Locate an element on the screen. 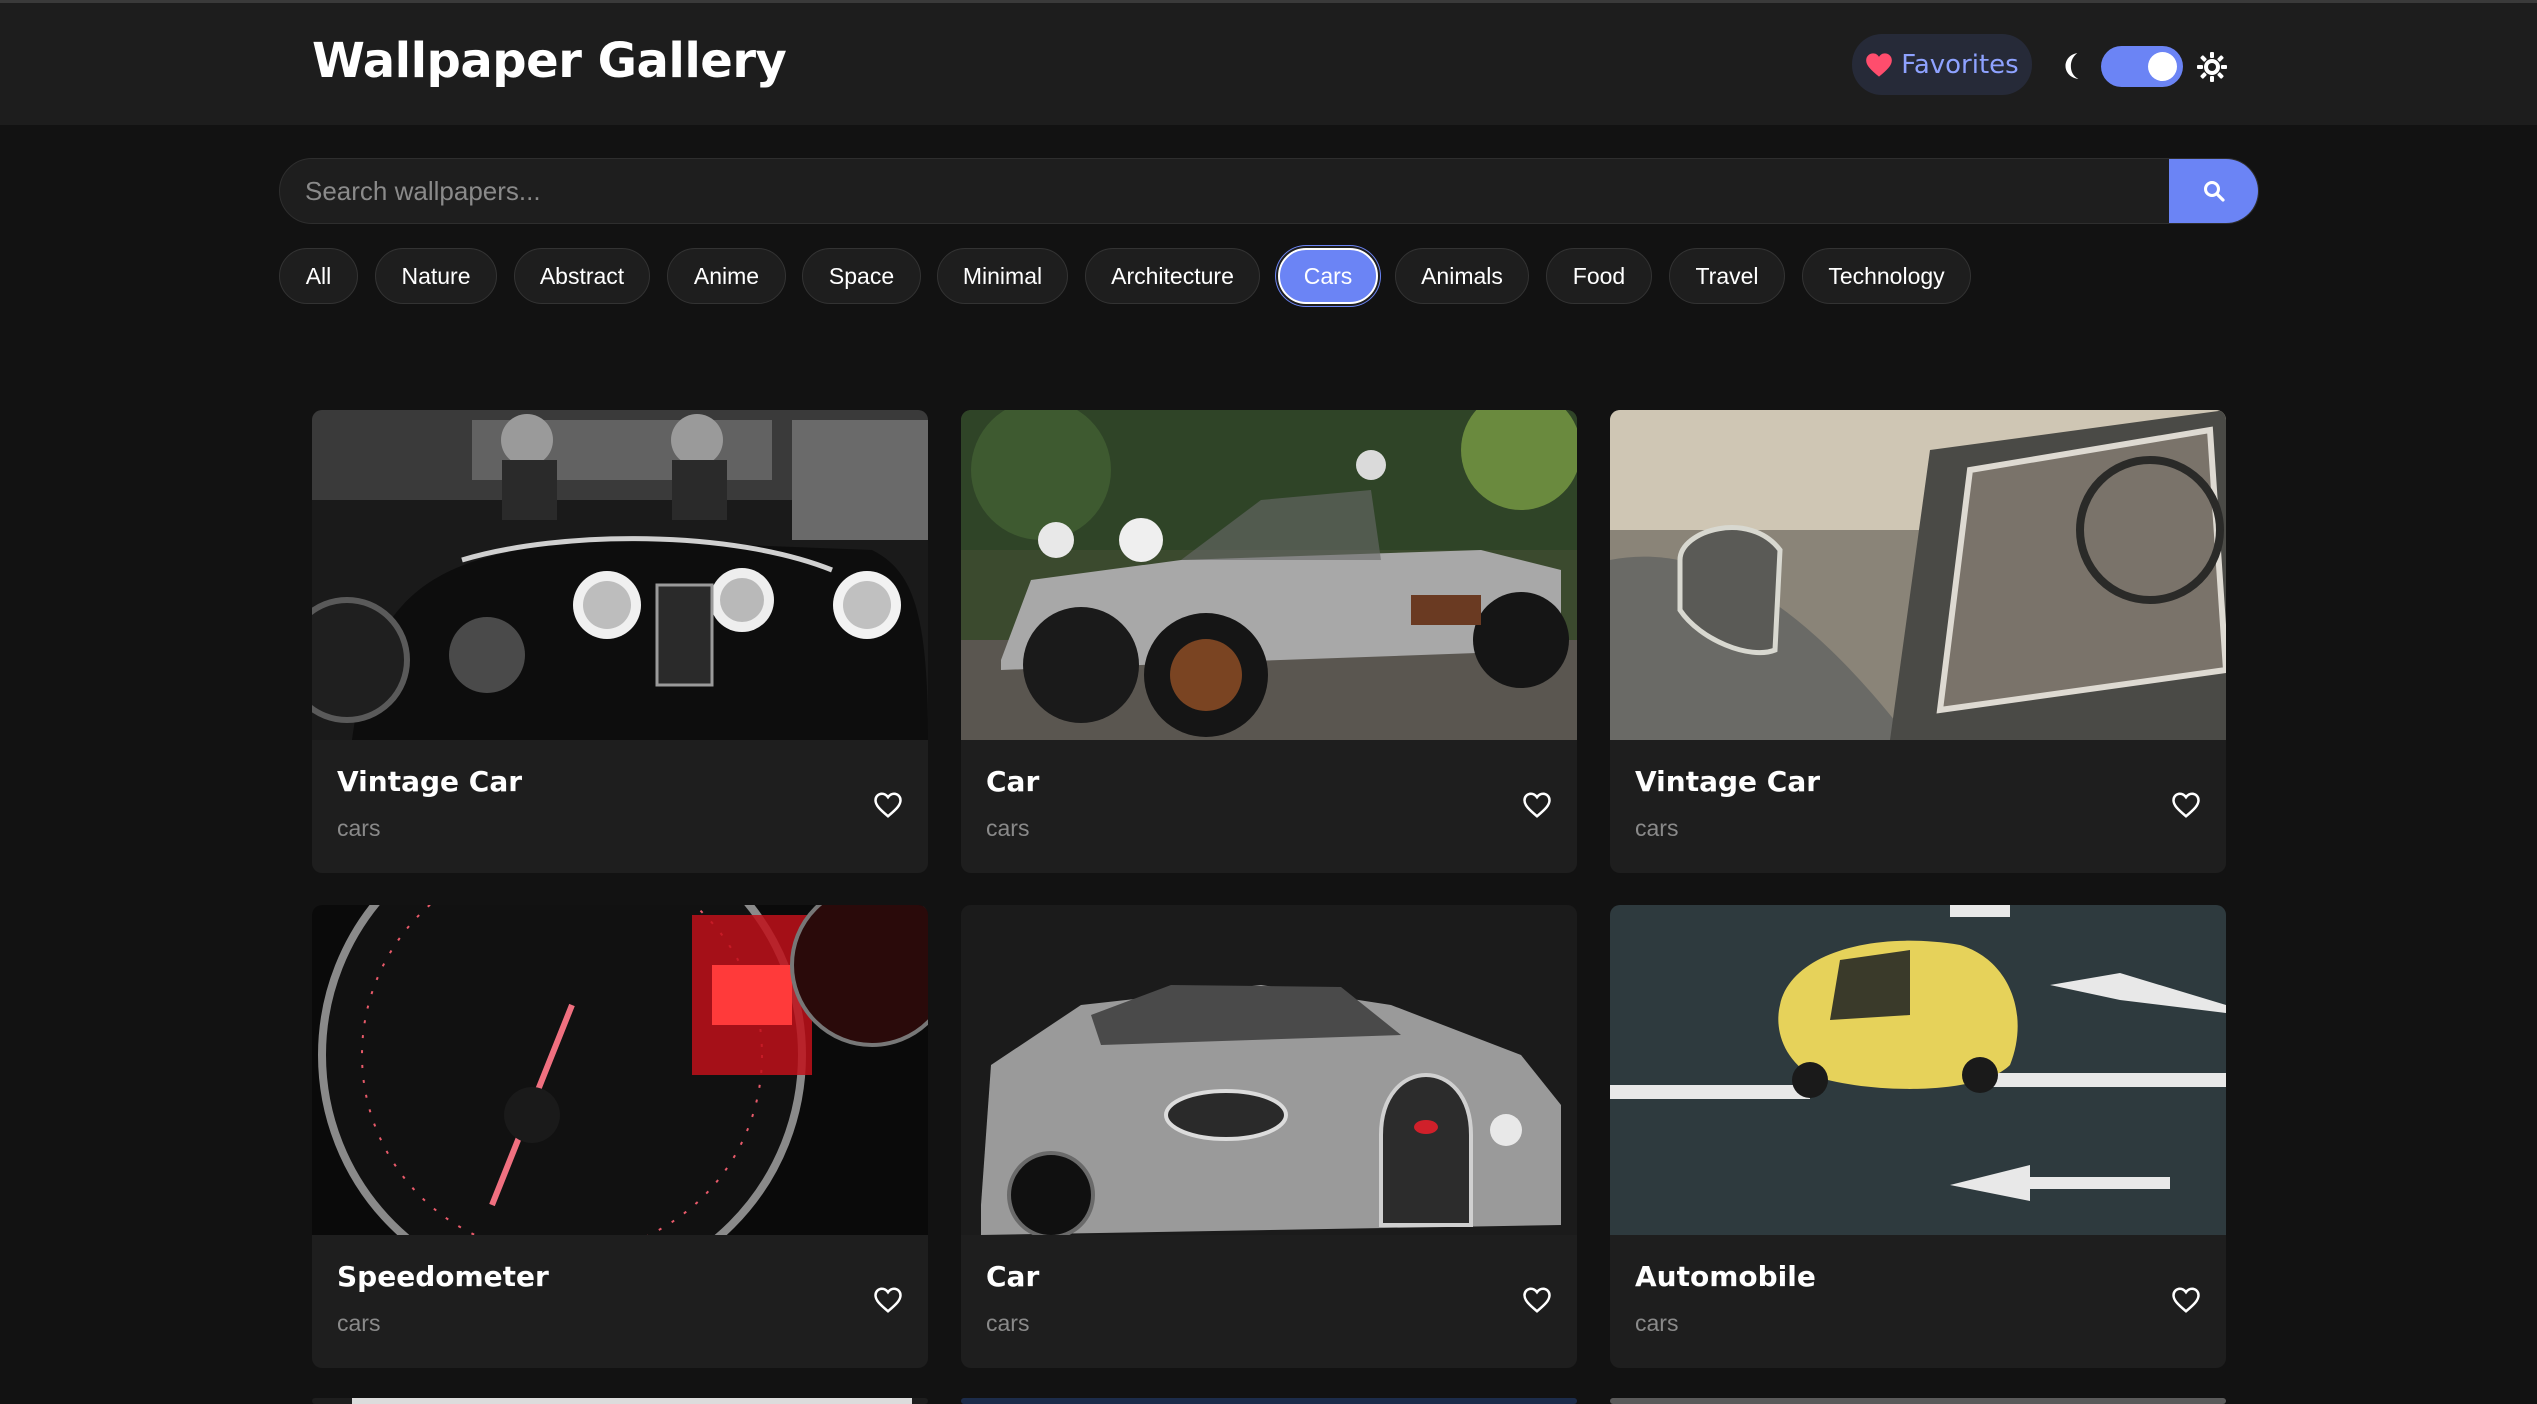 Image resolution: width=2537 pixels, height=1404 pixels. category-chip-animals: Animals is located at coordinates (1462, 276).